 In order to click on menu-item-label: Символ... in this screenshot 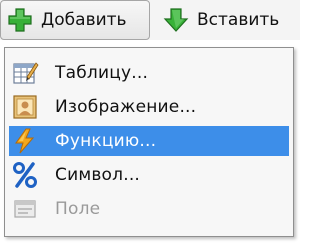, I will do `click(98, 175)`.